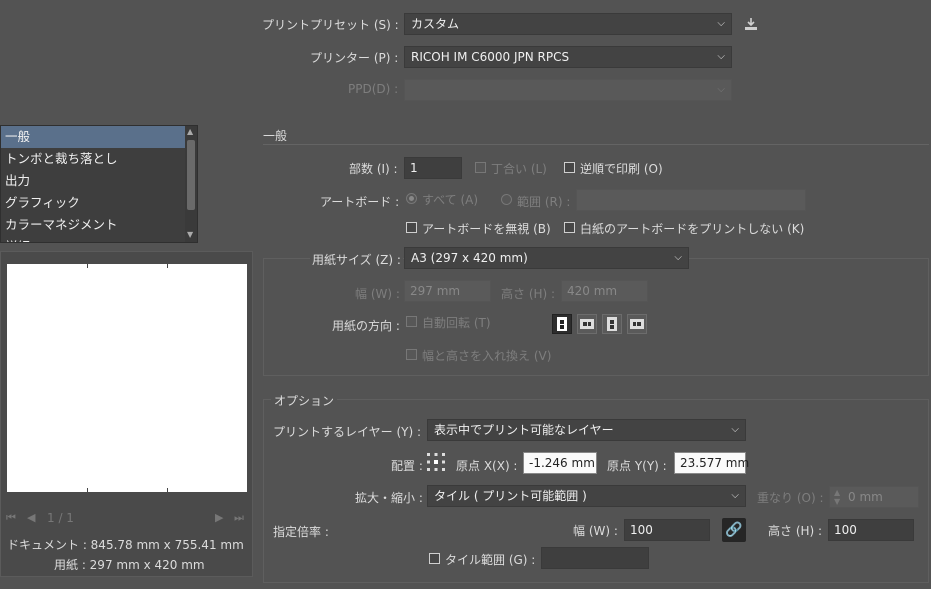 This screenshot has width=931, height=589. I want to click on copies-label: 部数 (I) :, so click(373, 169).